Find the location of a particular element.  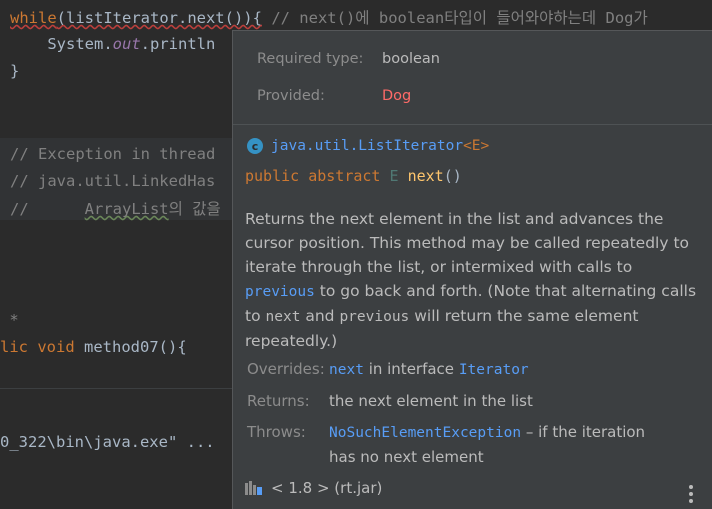

system-prefix: System. is located at coordinates (61, 44).